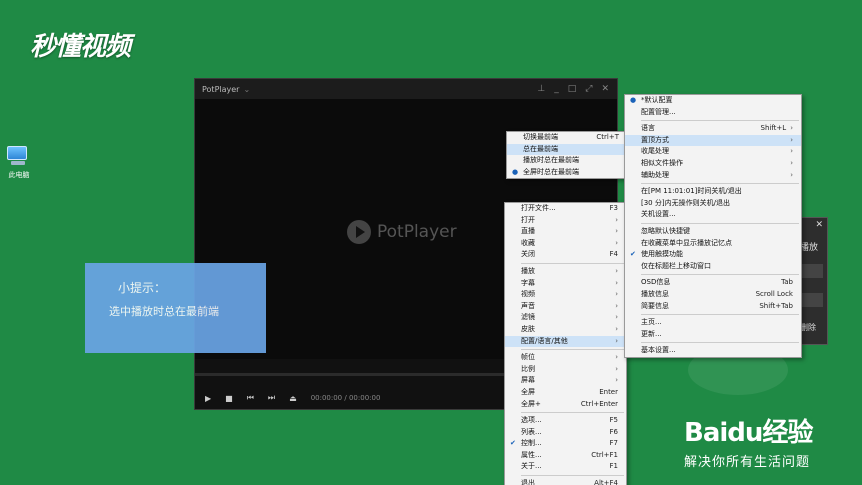  Describe the element at coordinates (565, 295) in the screenshot. I see `menu-item: 视频 ›` at that location.